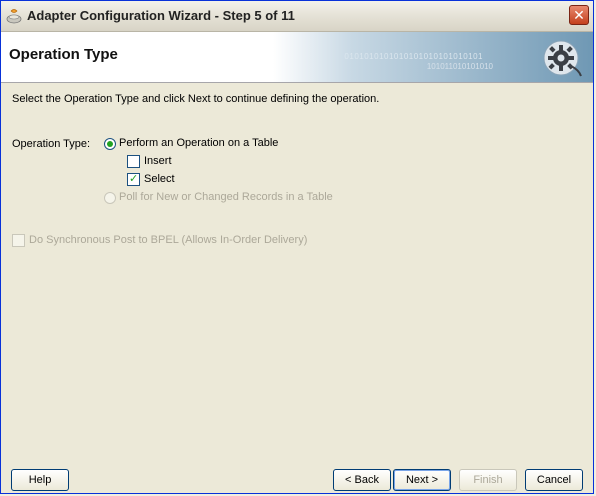 This screenshot has height=496, width=596. What do you see at coordinates (14, 16) in the screenshot?
I see `app-icon` at bounding box center [14, 16].